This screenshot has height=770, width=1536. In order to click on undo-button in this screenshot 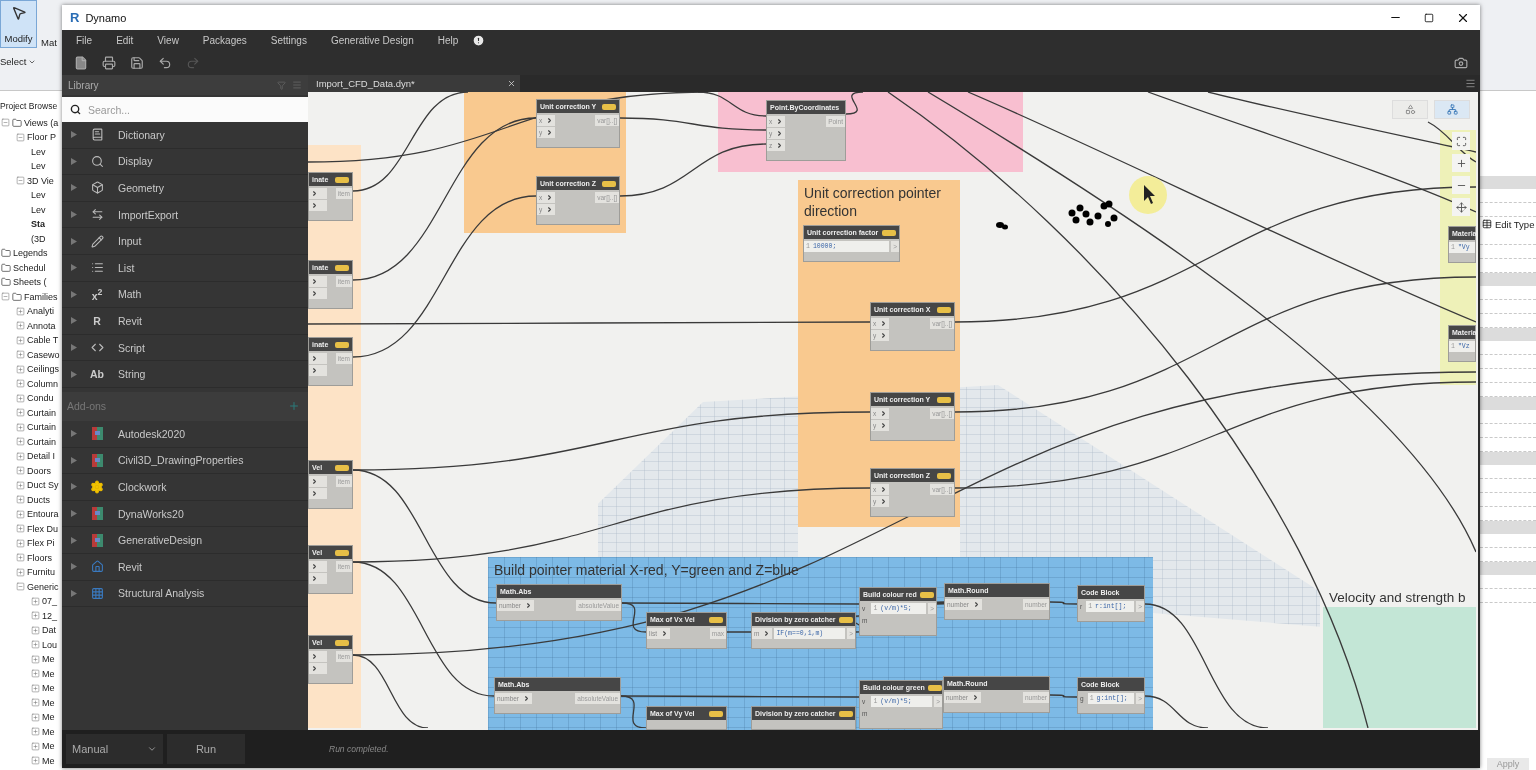, I will do `click(165, 62)`.